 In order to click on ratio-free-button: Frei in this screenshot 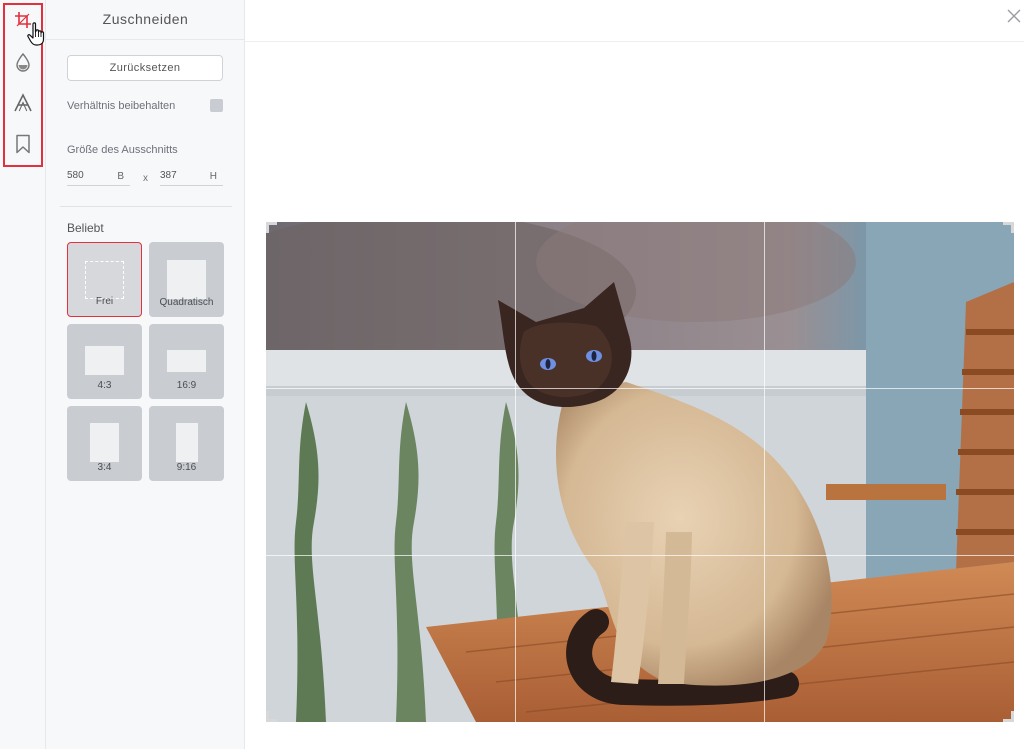, I will do `click(104, 279)`.